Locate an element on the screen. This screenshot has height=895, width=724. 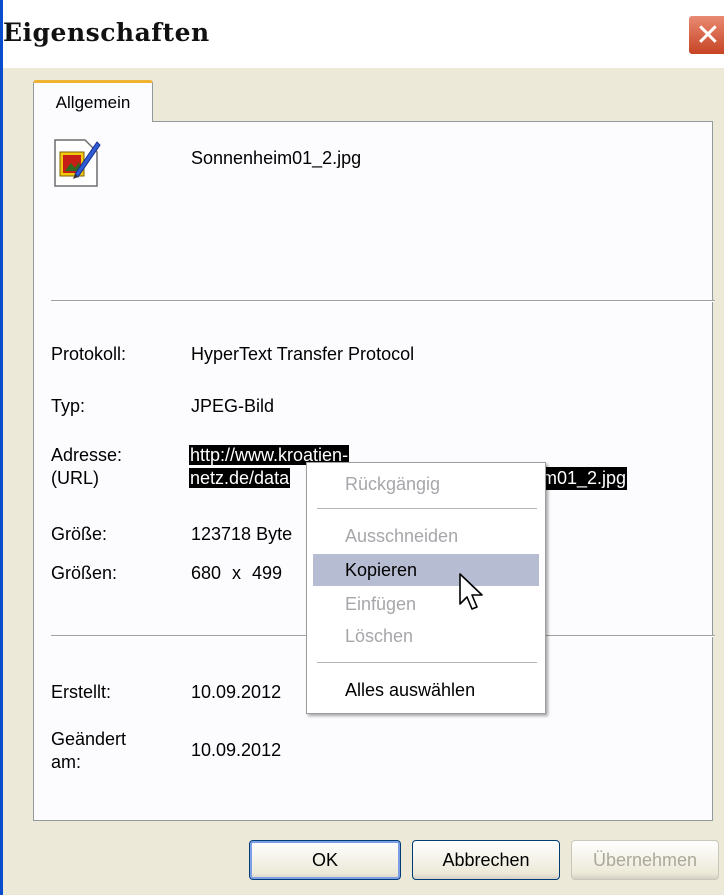
cancel-button-label: Abbrechen is located at coordinates (486, 859).